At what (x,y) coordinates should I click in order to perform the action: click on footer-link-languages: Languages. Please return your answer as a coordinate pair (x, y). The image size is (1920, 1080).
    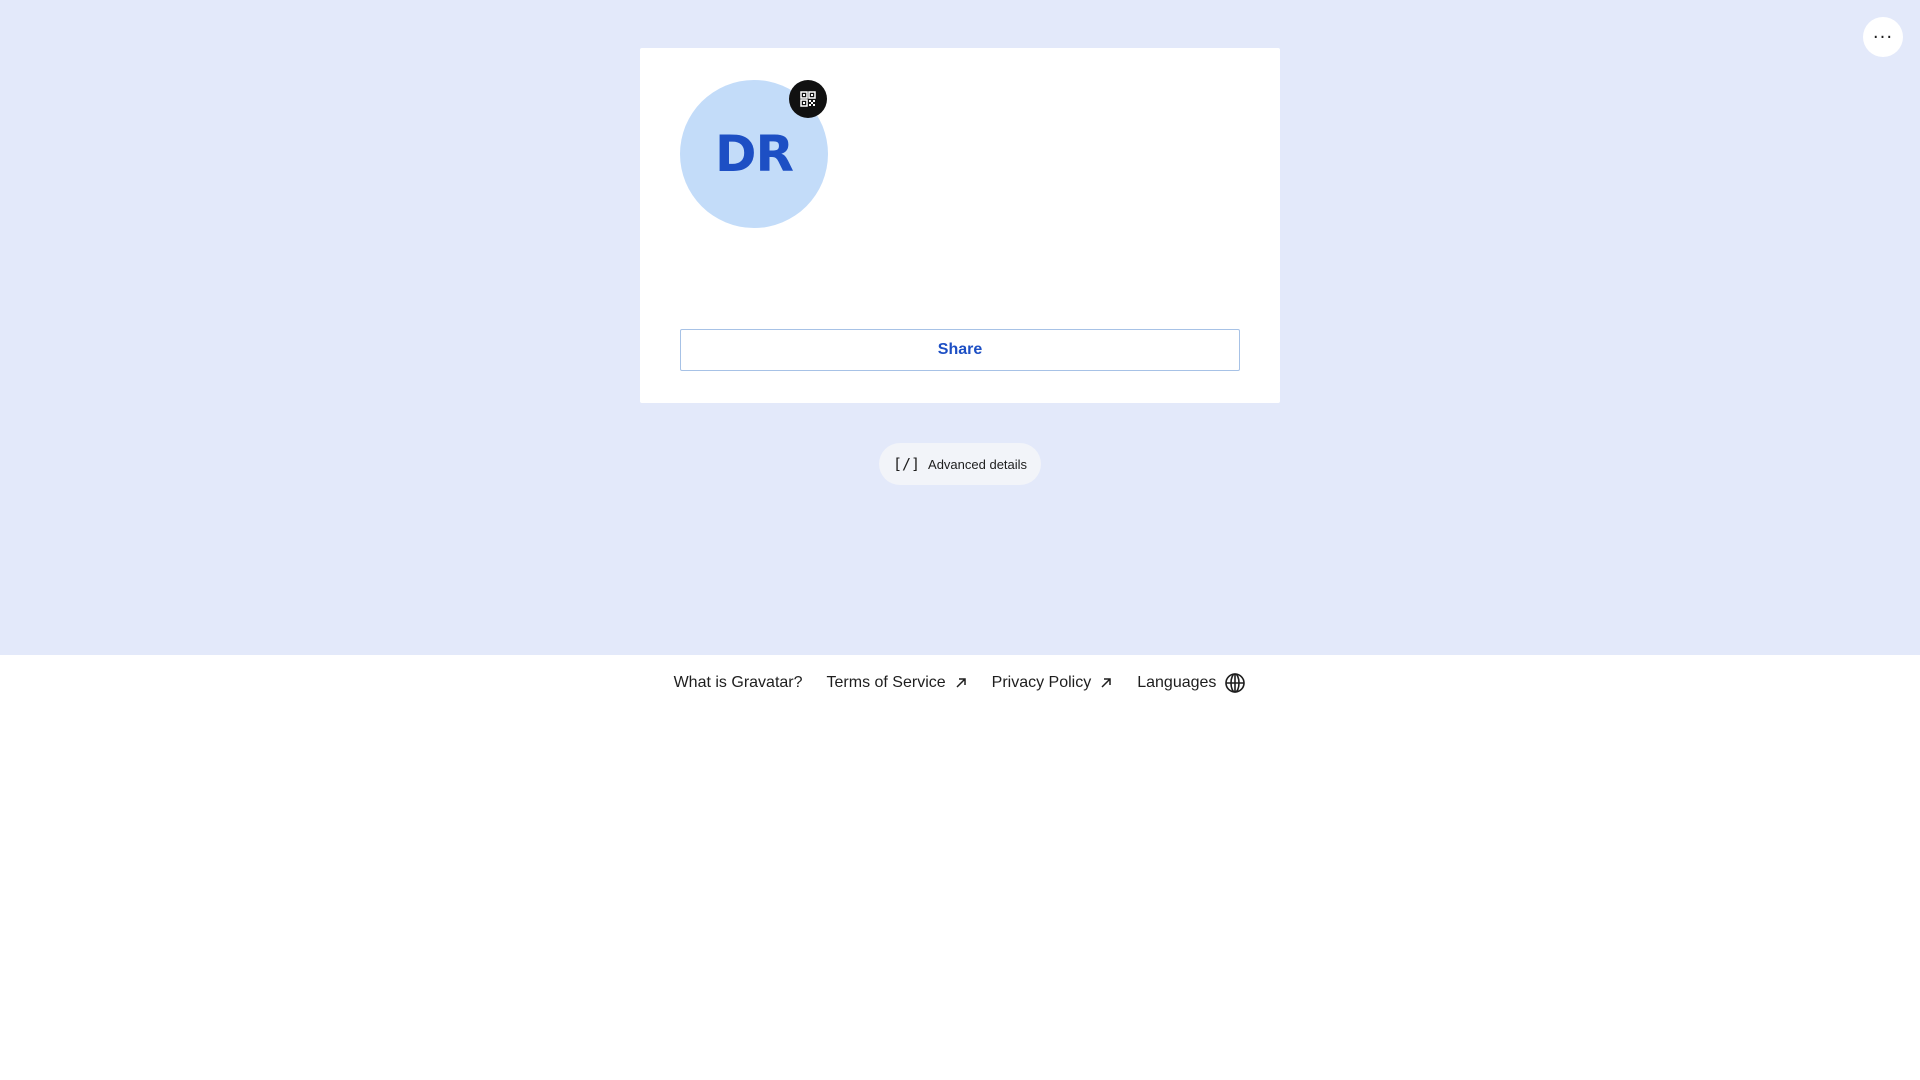
    Looking at the image, I should click on (1191, 683).